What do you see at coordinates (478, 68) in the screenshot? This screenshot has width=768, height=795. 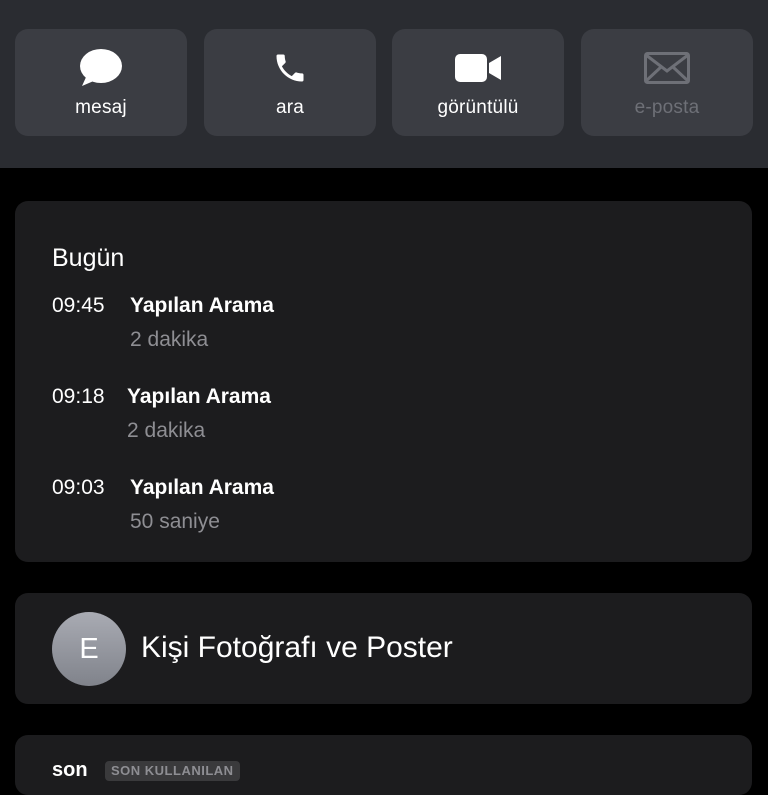 I see `video-icon` at bounding box center [478, 68].